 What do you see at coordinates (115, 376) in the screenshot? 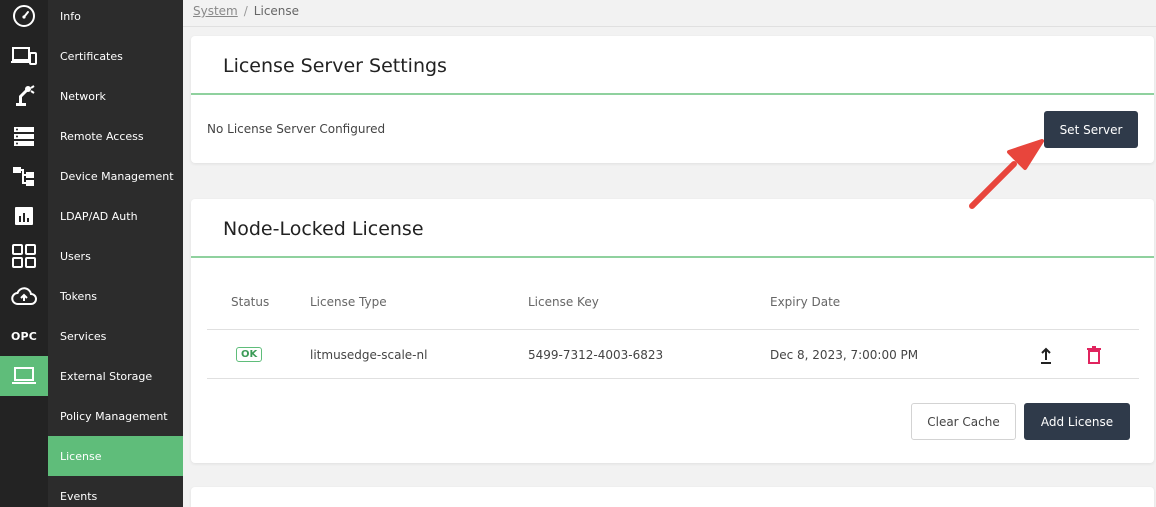
I see `subnav-item-external-storage: External Storage` at bounding box center [115, 376].